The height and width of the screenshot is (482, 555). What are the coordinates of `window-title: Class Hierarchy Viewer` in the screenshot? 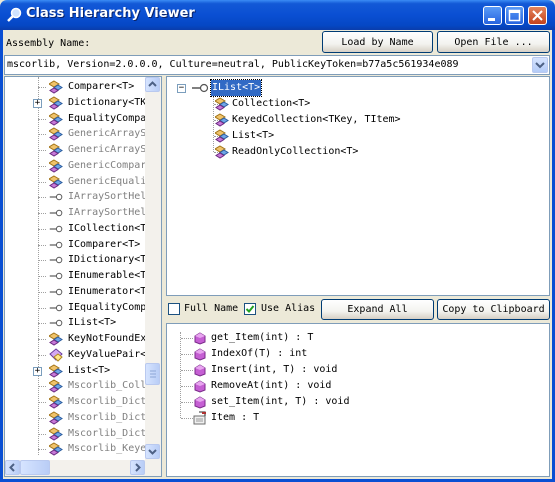 It's located at (110, 13).